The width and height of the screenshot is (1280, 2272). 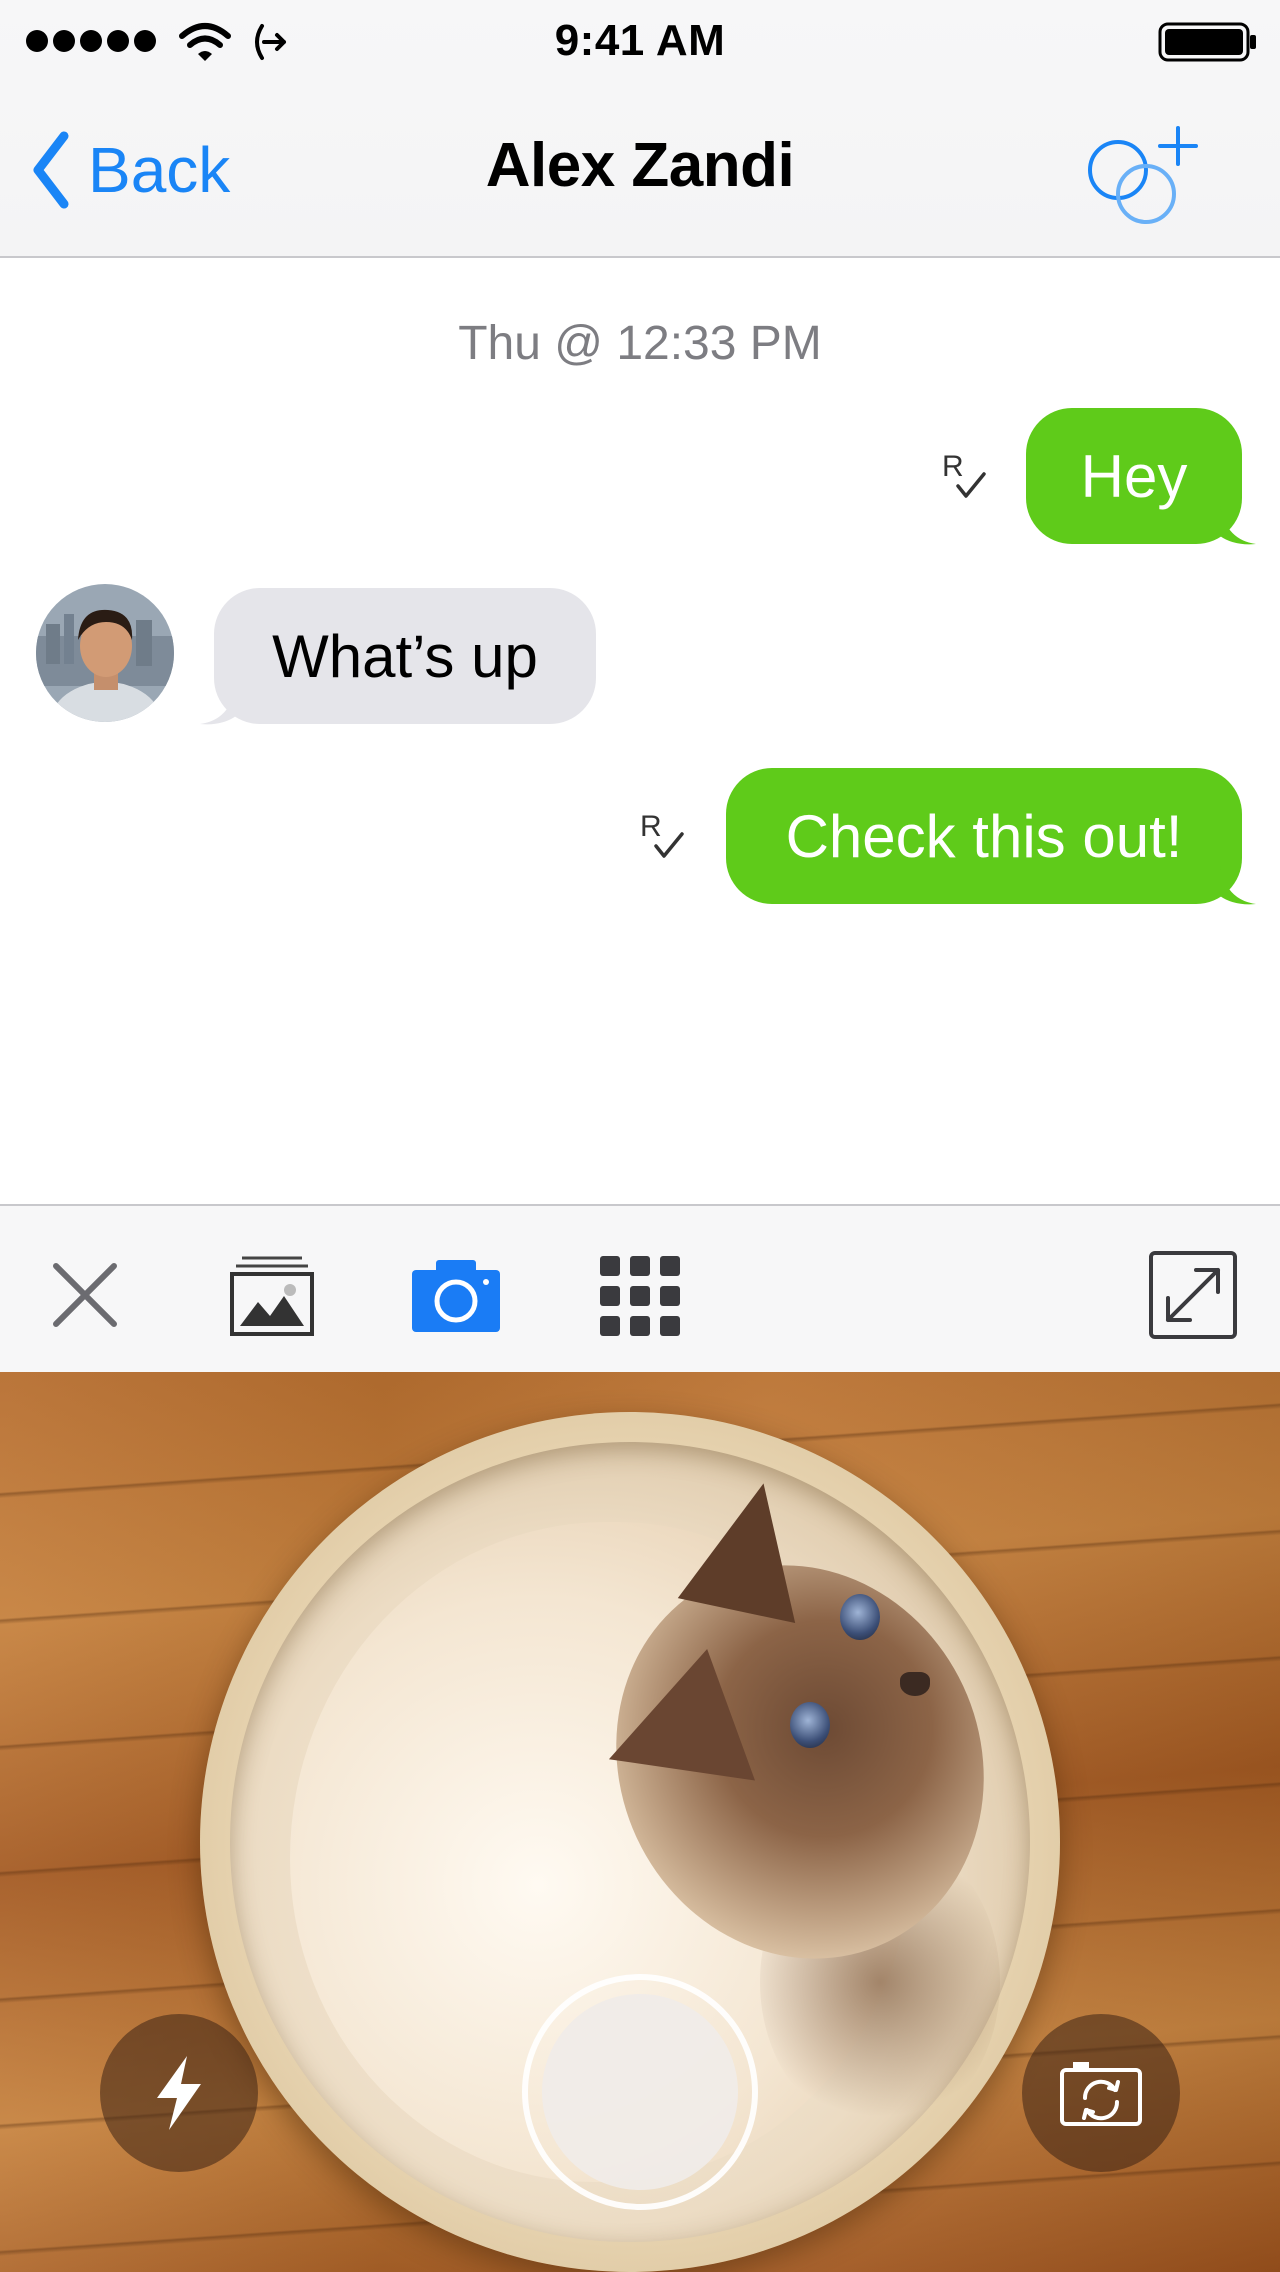 I want to click on message-text: What’s up, so click(x=405, y=656).